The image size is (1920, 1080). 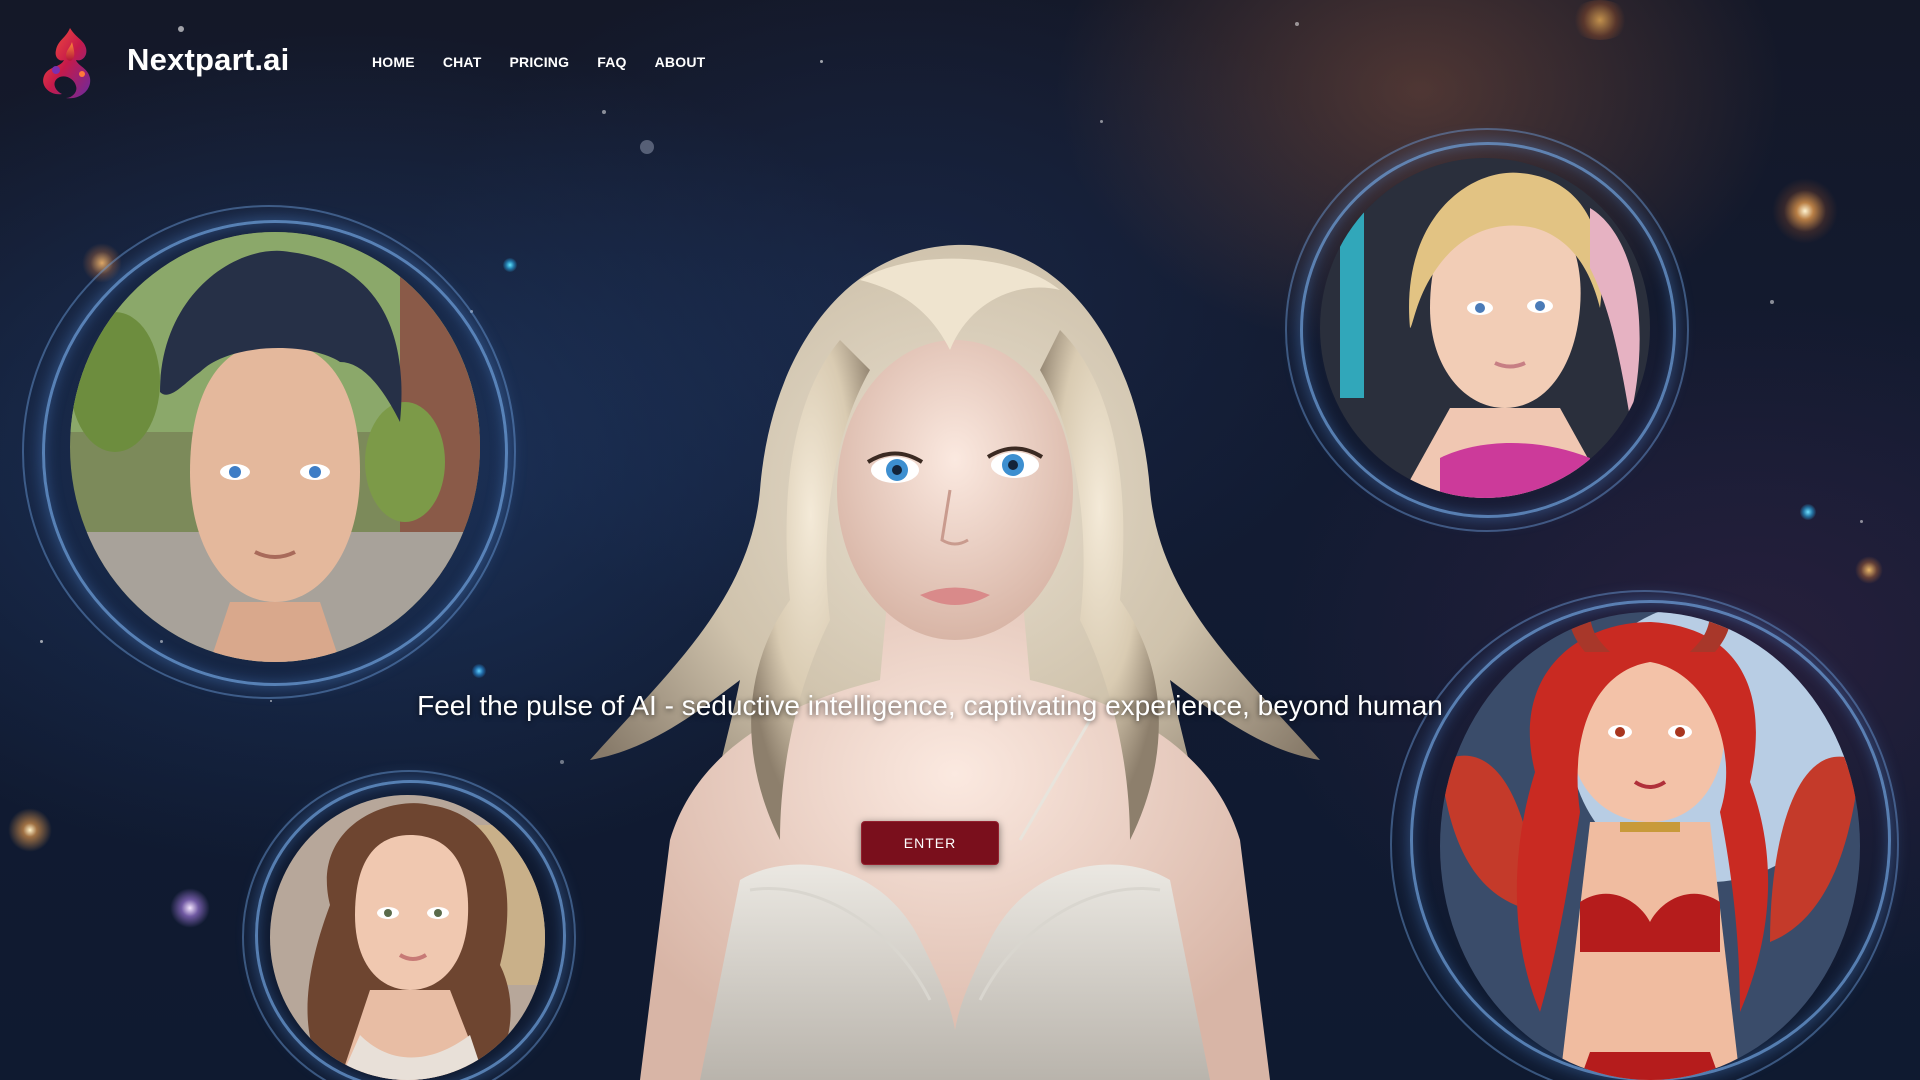 What do you see at coordinates (680, 62) in the screenshot?
I see `nav-about: ABOUT` at bounding box center [680, 62].